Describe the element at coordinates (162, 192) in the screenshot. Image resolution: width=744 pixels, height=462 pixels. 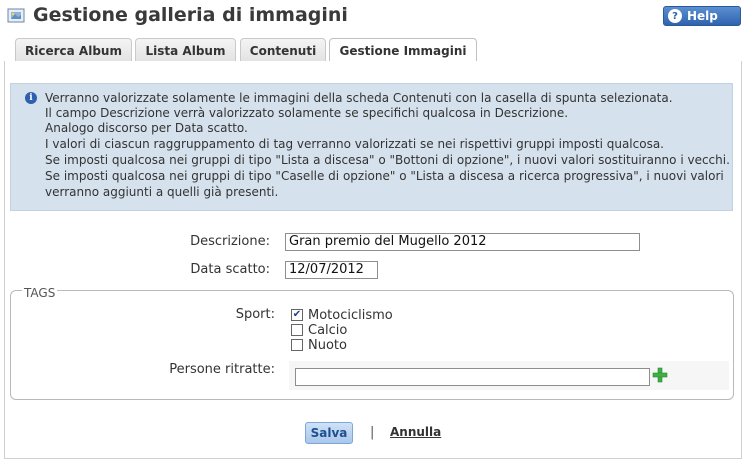
I see `info-line: verranno aggiunti a quelli già presenti.` at that location.